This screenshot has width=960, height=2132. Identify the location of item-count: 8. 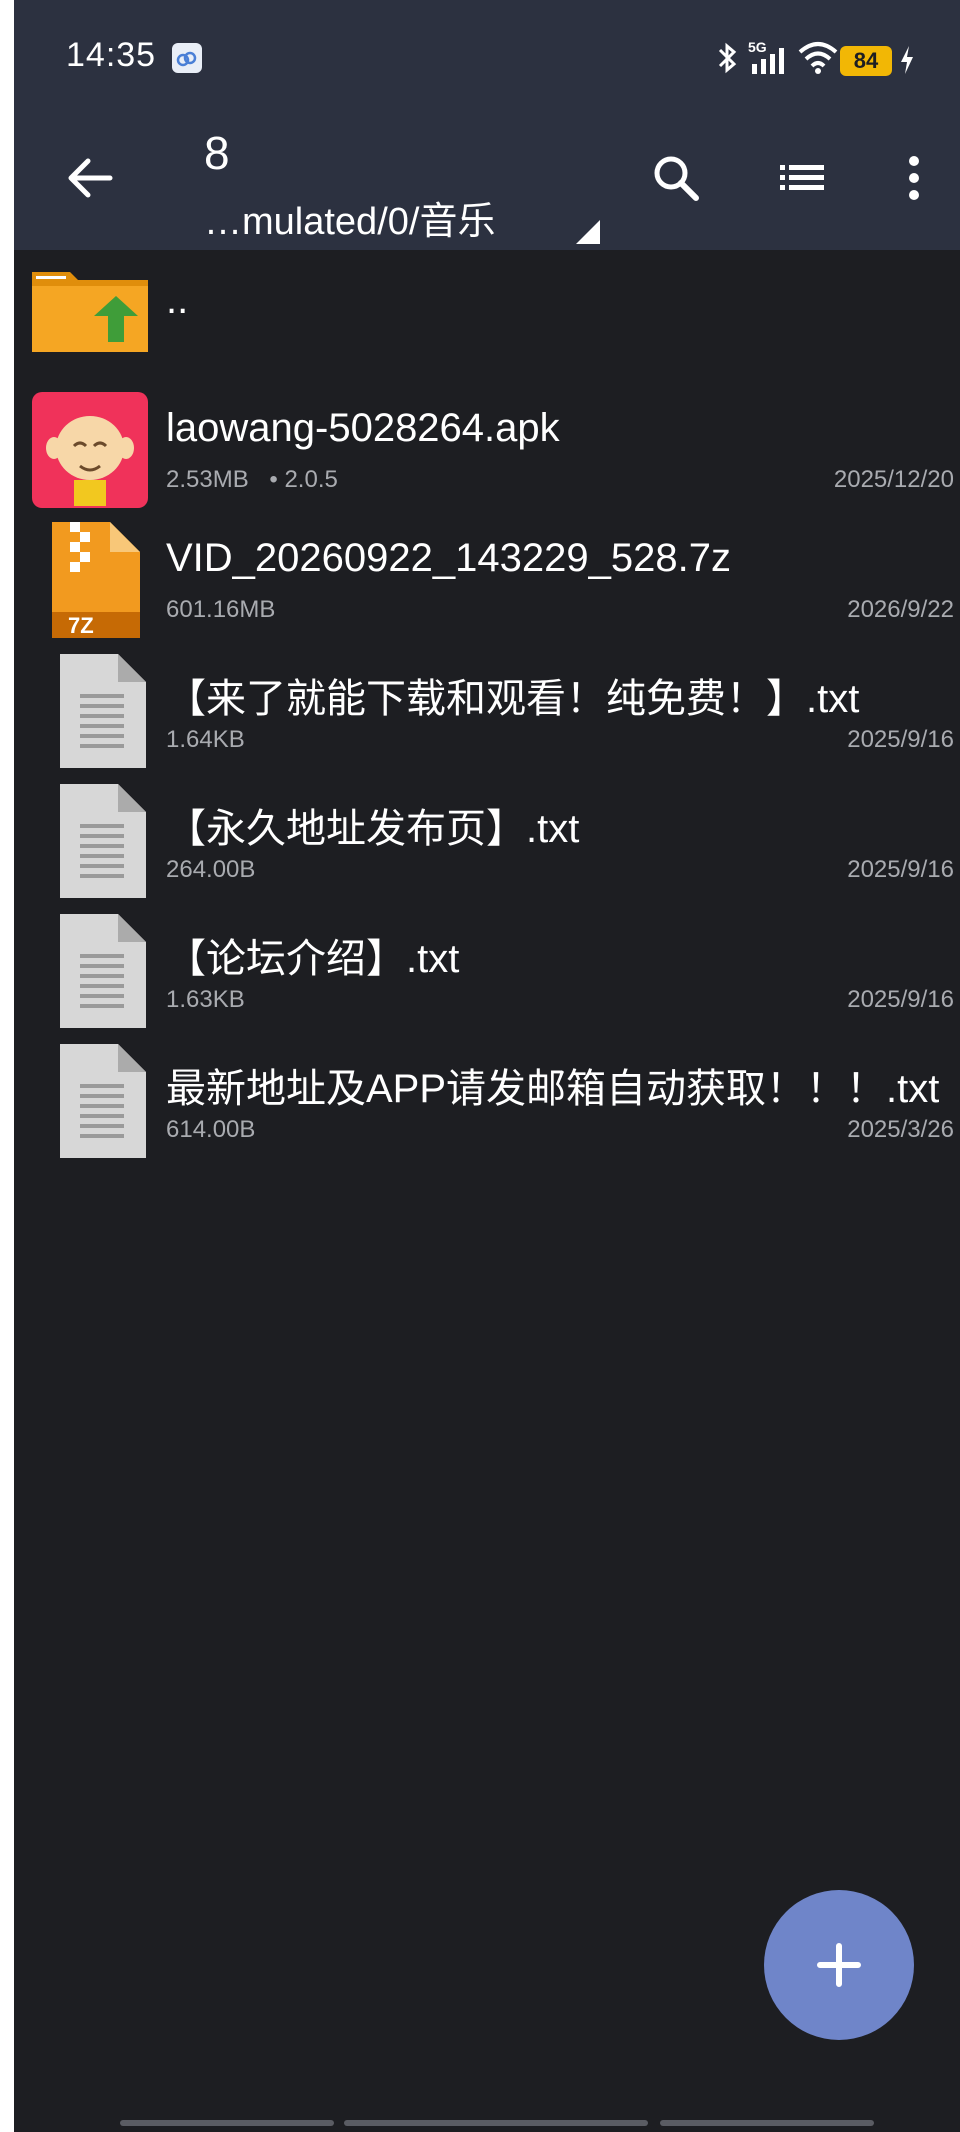
(217, 153).